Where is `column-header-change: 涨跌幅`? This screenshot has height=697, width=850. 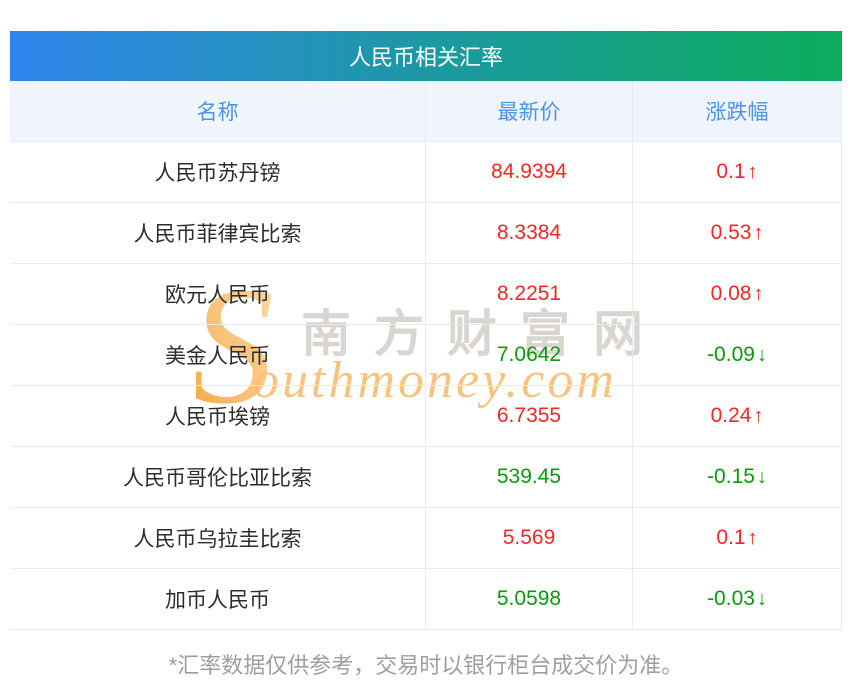
column-header-change: 涨跌幅 is located at coordinates (737, 111).